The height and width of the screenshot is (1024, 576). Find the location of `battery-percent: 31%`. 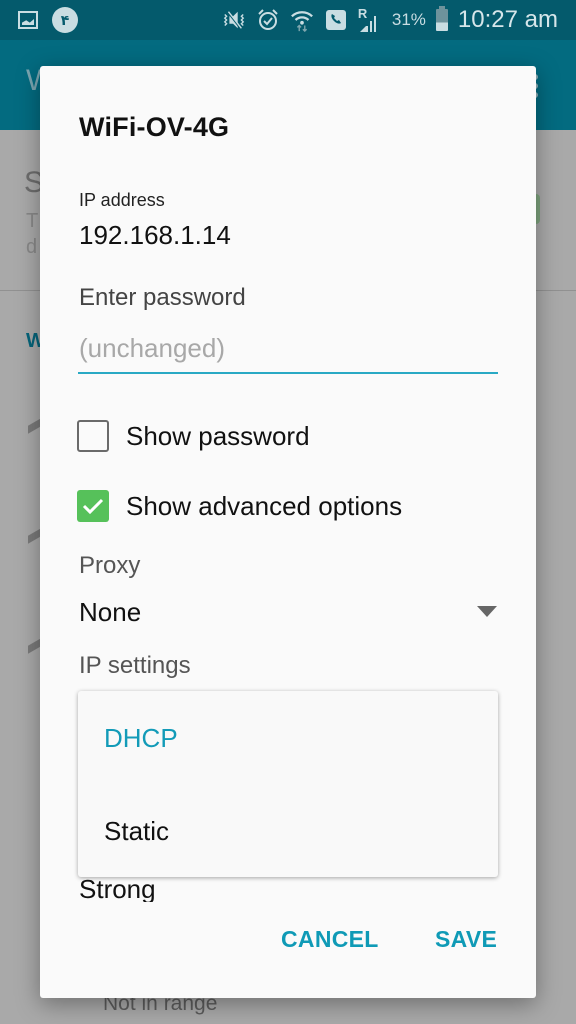

battery-percent: 31% is located at coordinates (408, 19).